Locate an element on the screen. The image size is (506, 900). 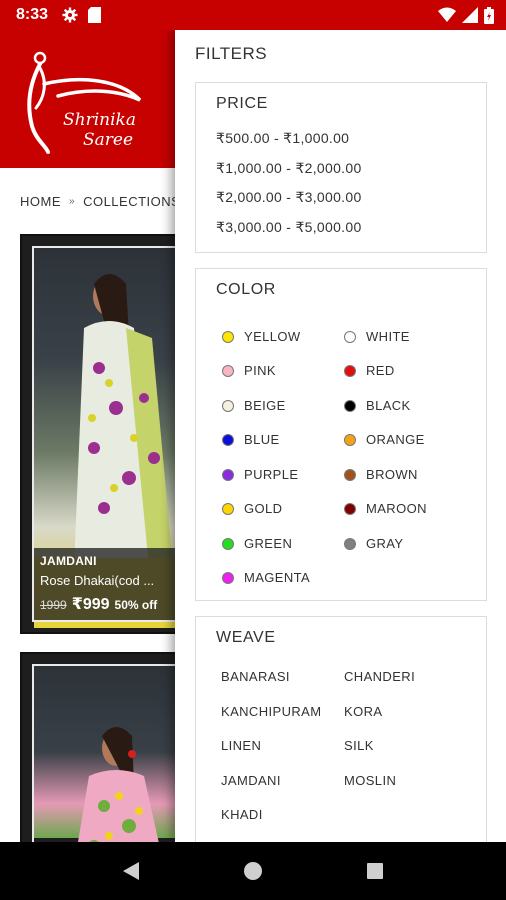
color-option-blue: BLUE is located at coordinates (251, 439).